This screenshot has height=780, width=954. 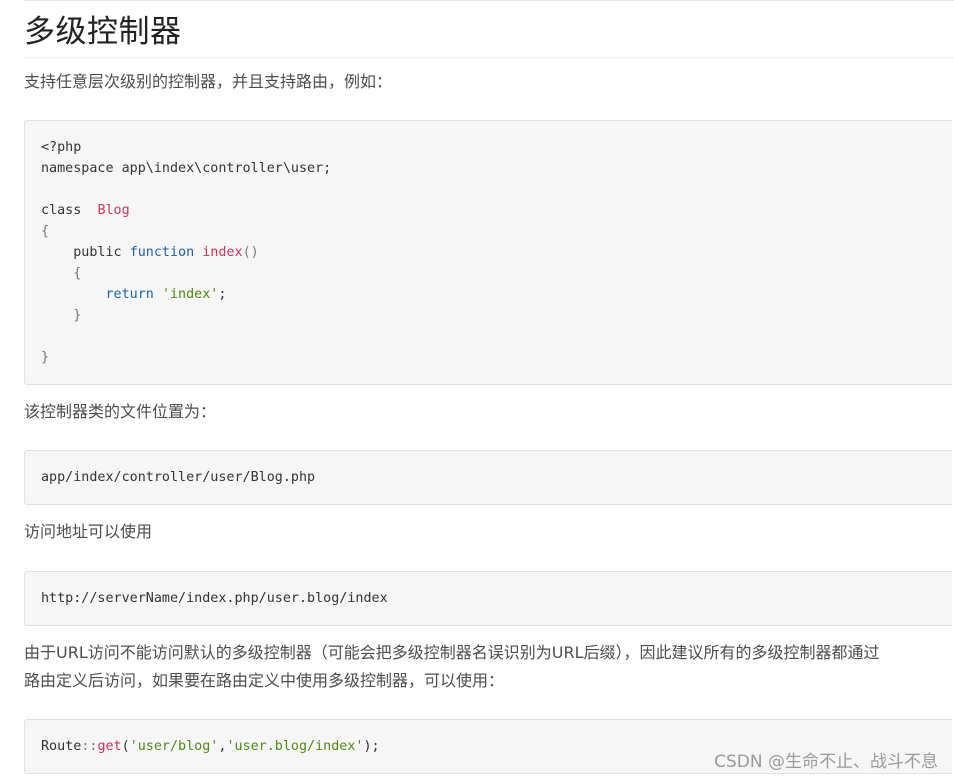 I want to click on csdn-watermark: CSDN @生命不止、战斗不息, so click(x=826, y=762).